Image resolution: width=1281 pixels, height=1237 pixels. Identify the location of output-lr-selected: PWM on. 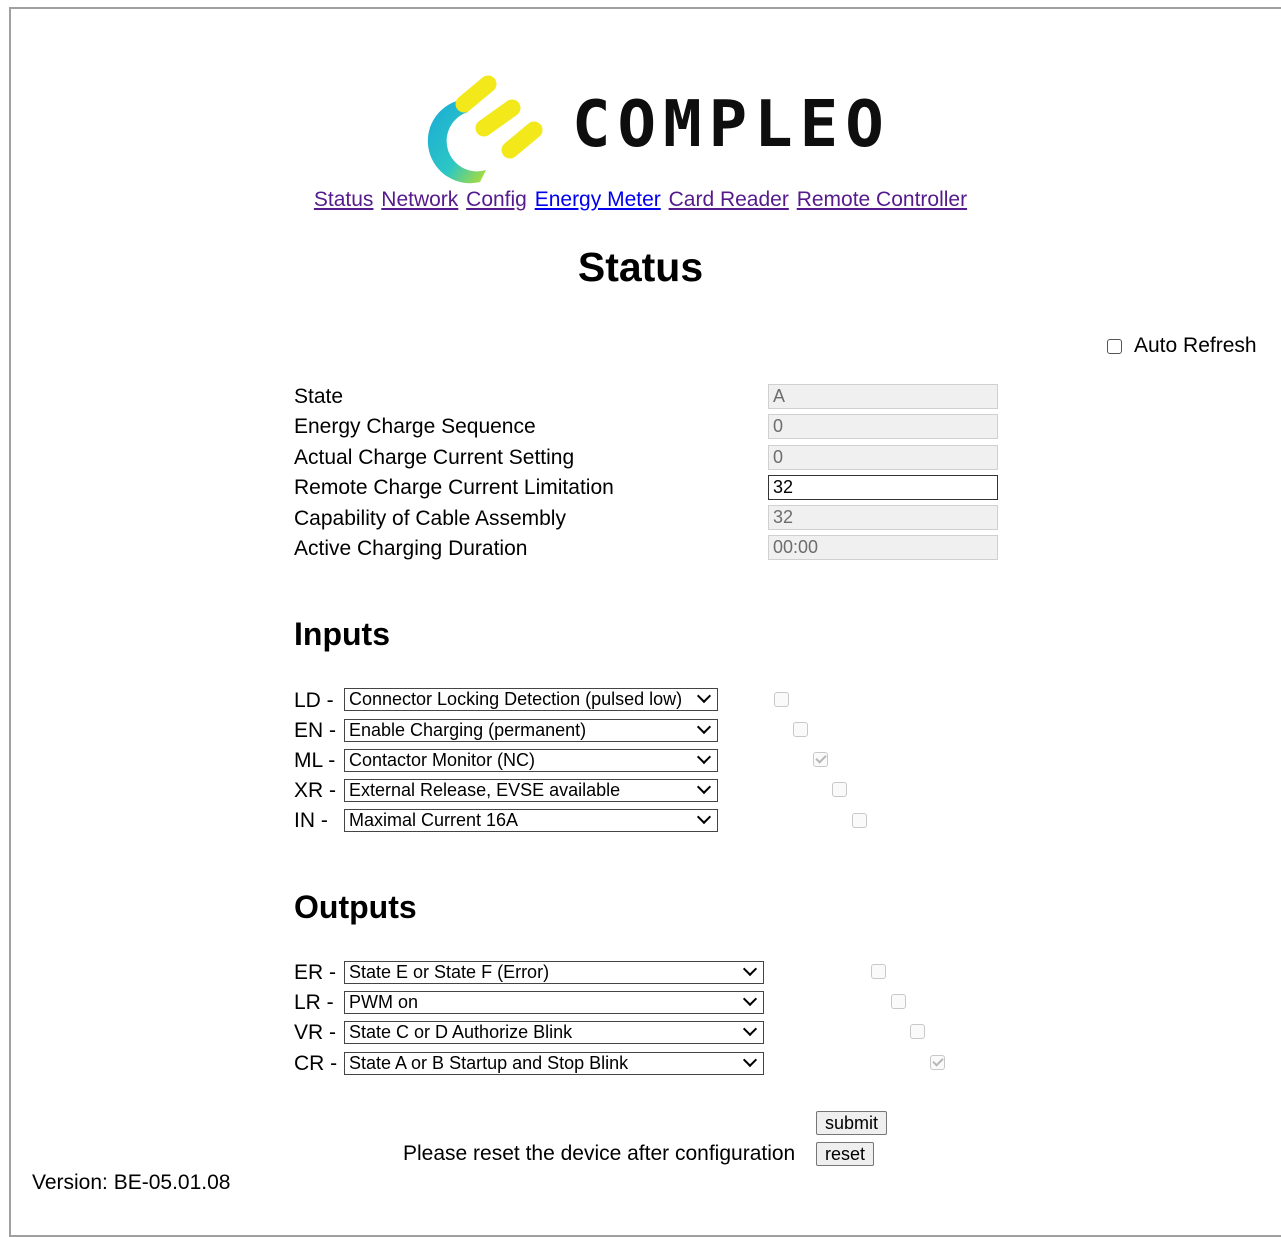
(384, 1002).